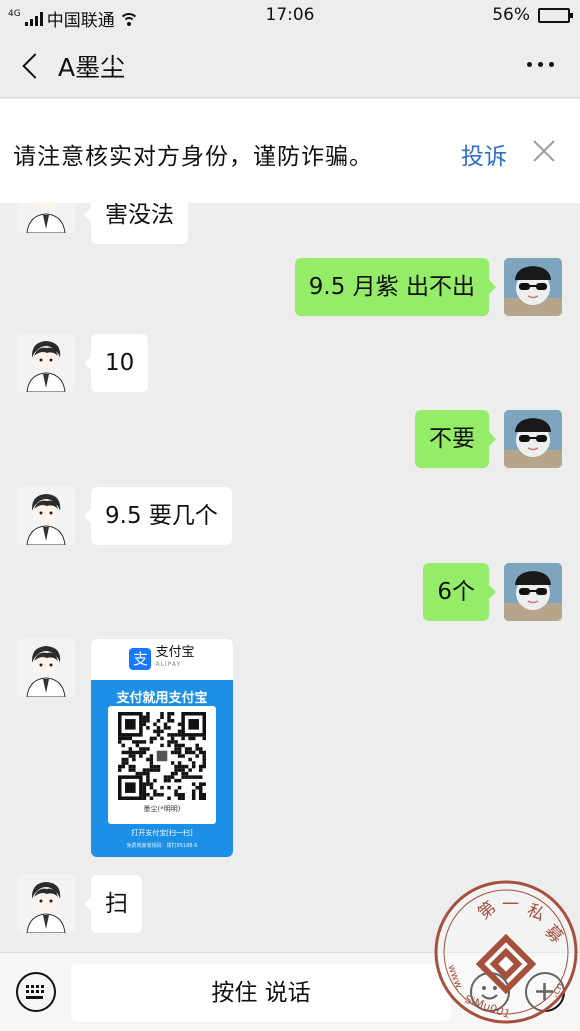  What do you see at coordinates (162, 833) in the screenshot?
I see `alipay-scan-hint: 打开支付宝[扫一扫]` at bounding box center [162, 833].